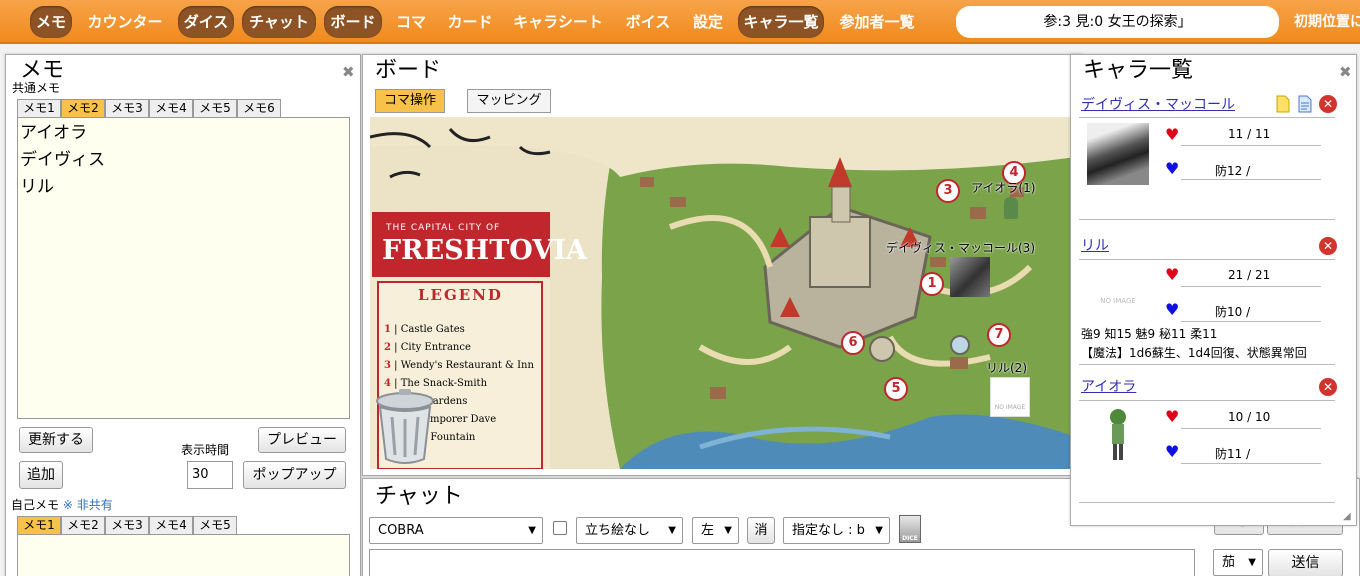 This screenshot has height=576, width=1360. Describe the element at coordinates (1249, 417) in the screenshot. I see `hp-value: 10 / 10` at that location.